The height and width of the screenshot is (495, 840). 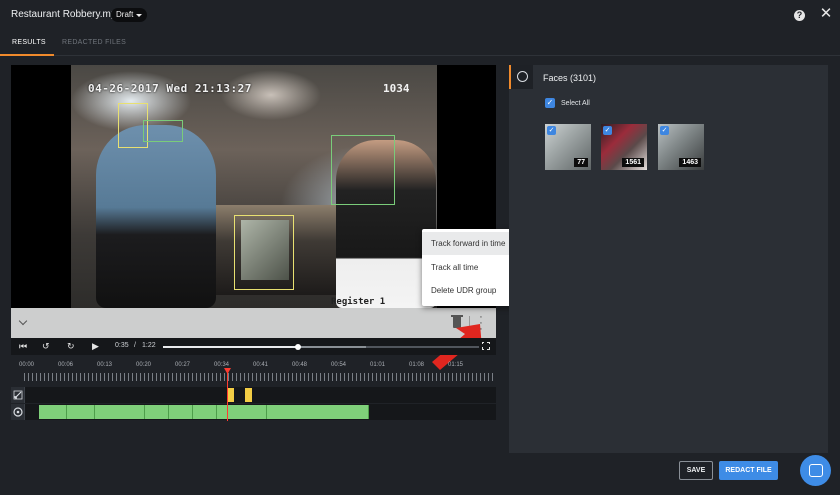 I want to click on faces-tab, so click(x=521, y=77).